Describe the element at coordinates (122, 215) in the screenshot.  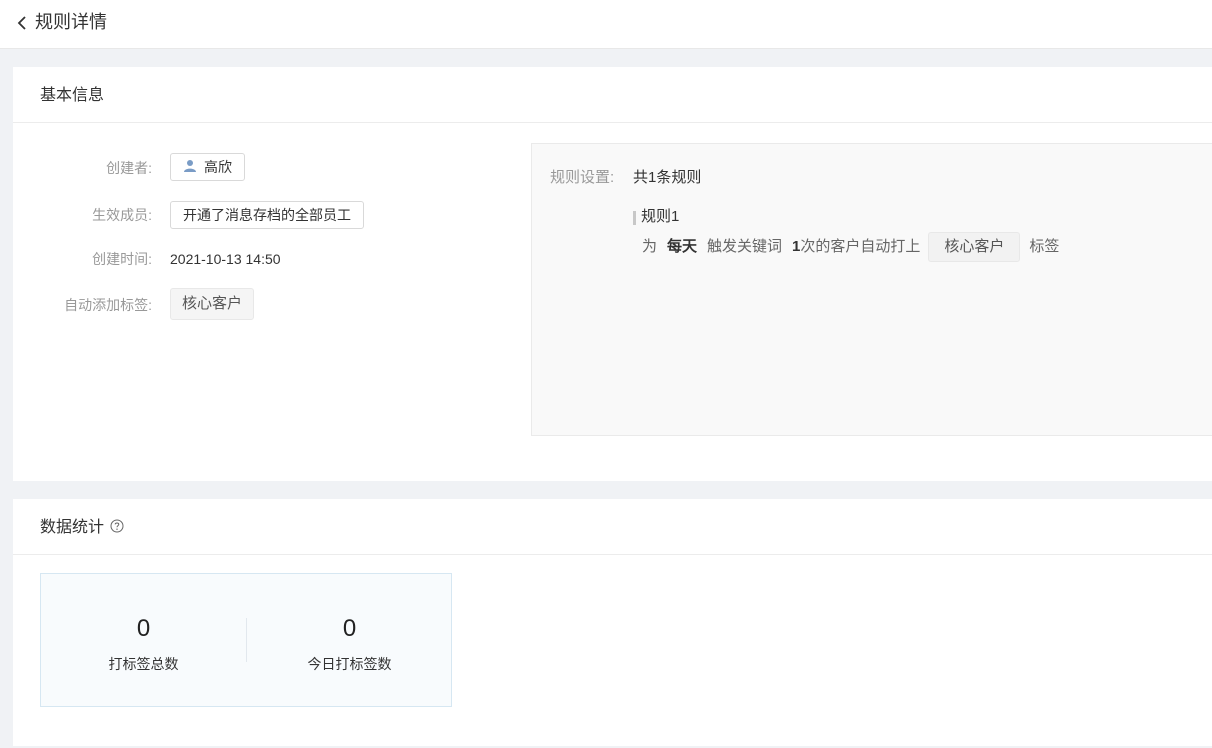
I see `members-label: 生效成员:` at that location.